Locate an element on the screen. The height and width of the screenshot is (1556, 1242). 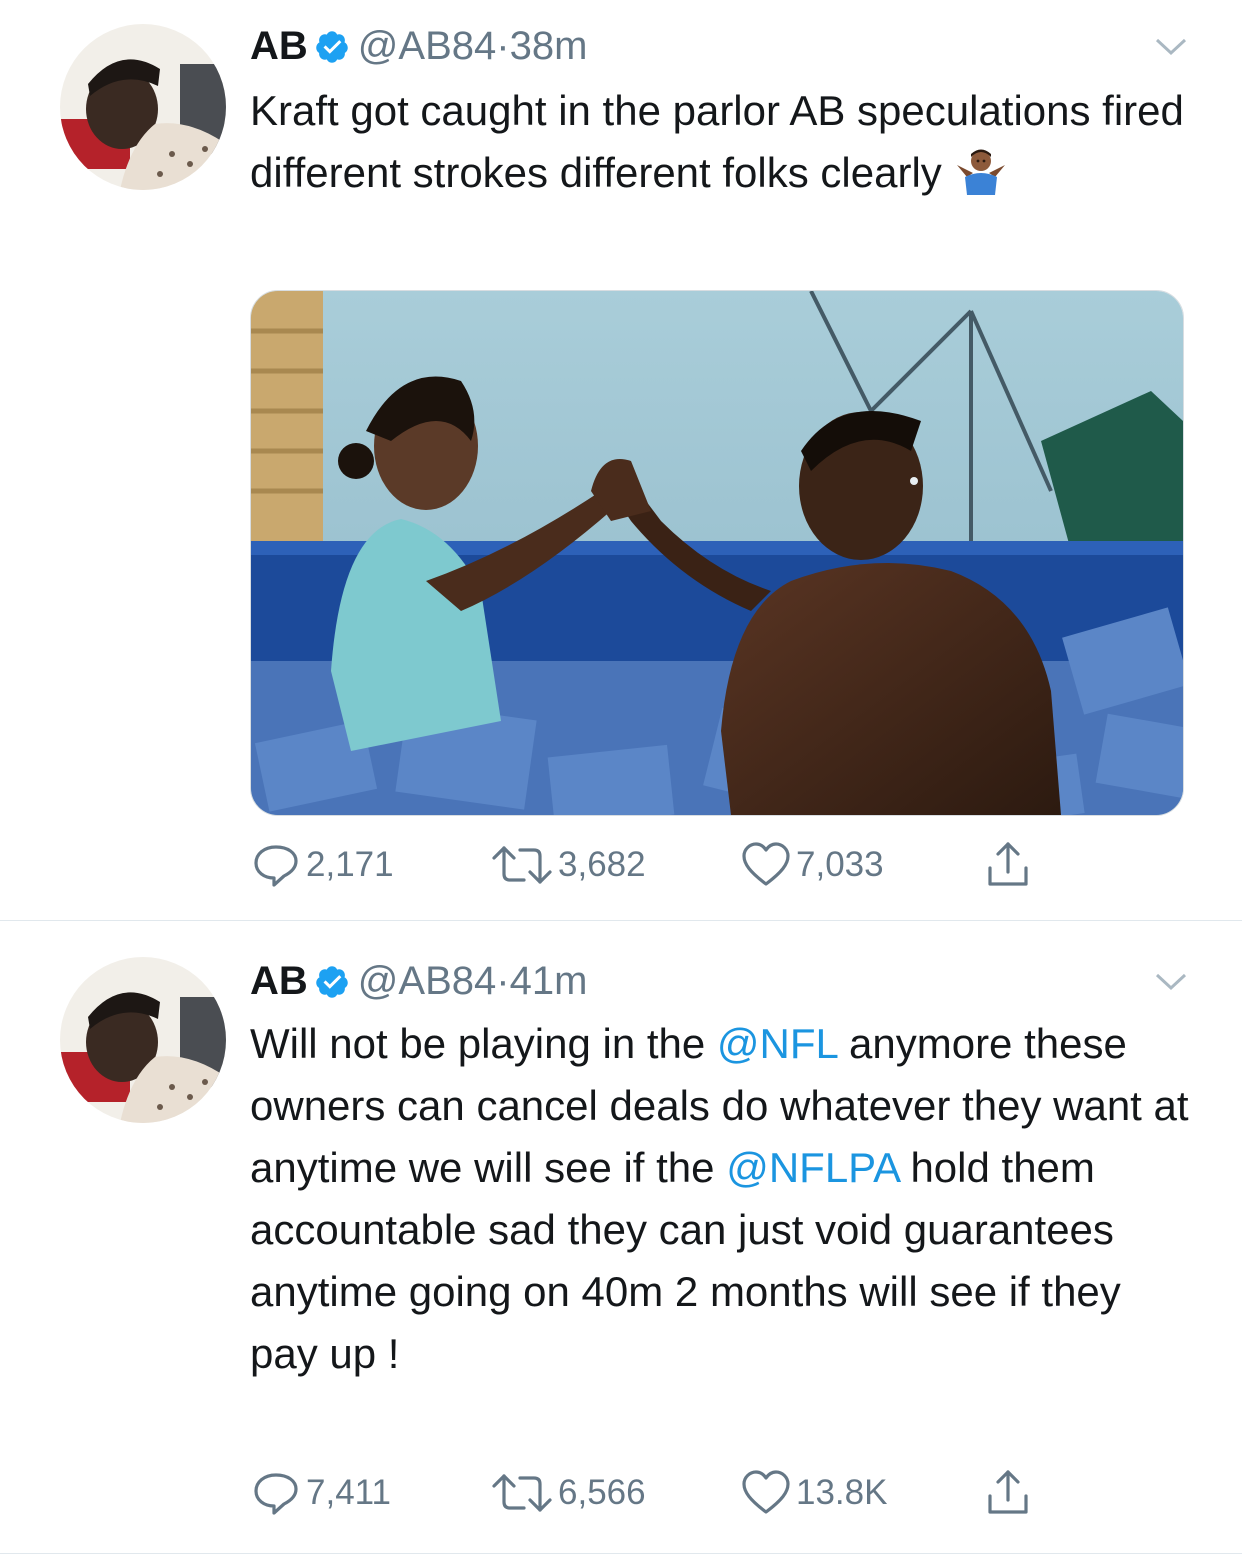
man-shrugging-emoji-icon is located at coordinates (981, 179).